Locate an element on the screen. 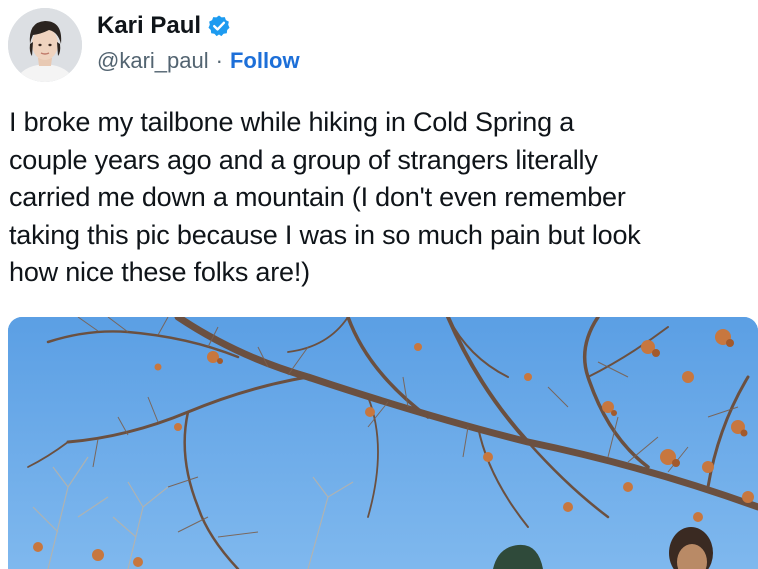  author-name-row: Kari Paul is located at coordinates (164, 26).